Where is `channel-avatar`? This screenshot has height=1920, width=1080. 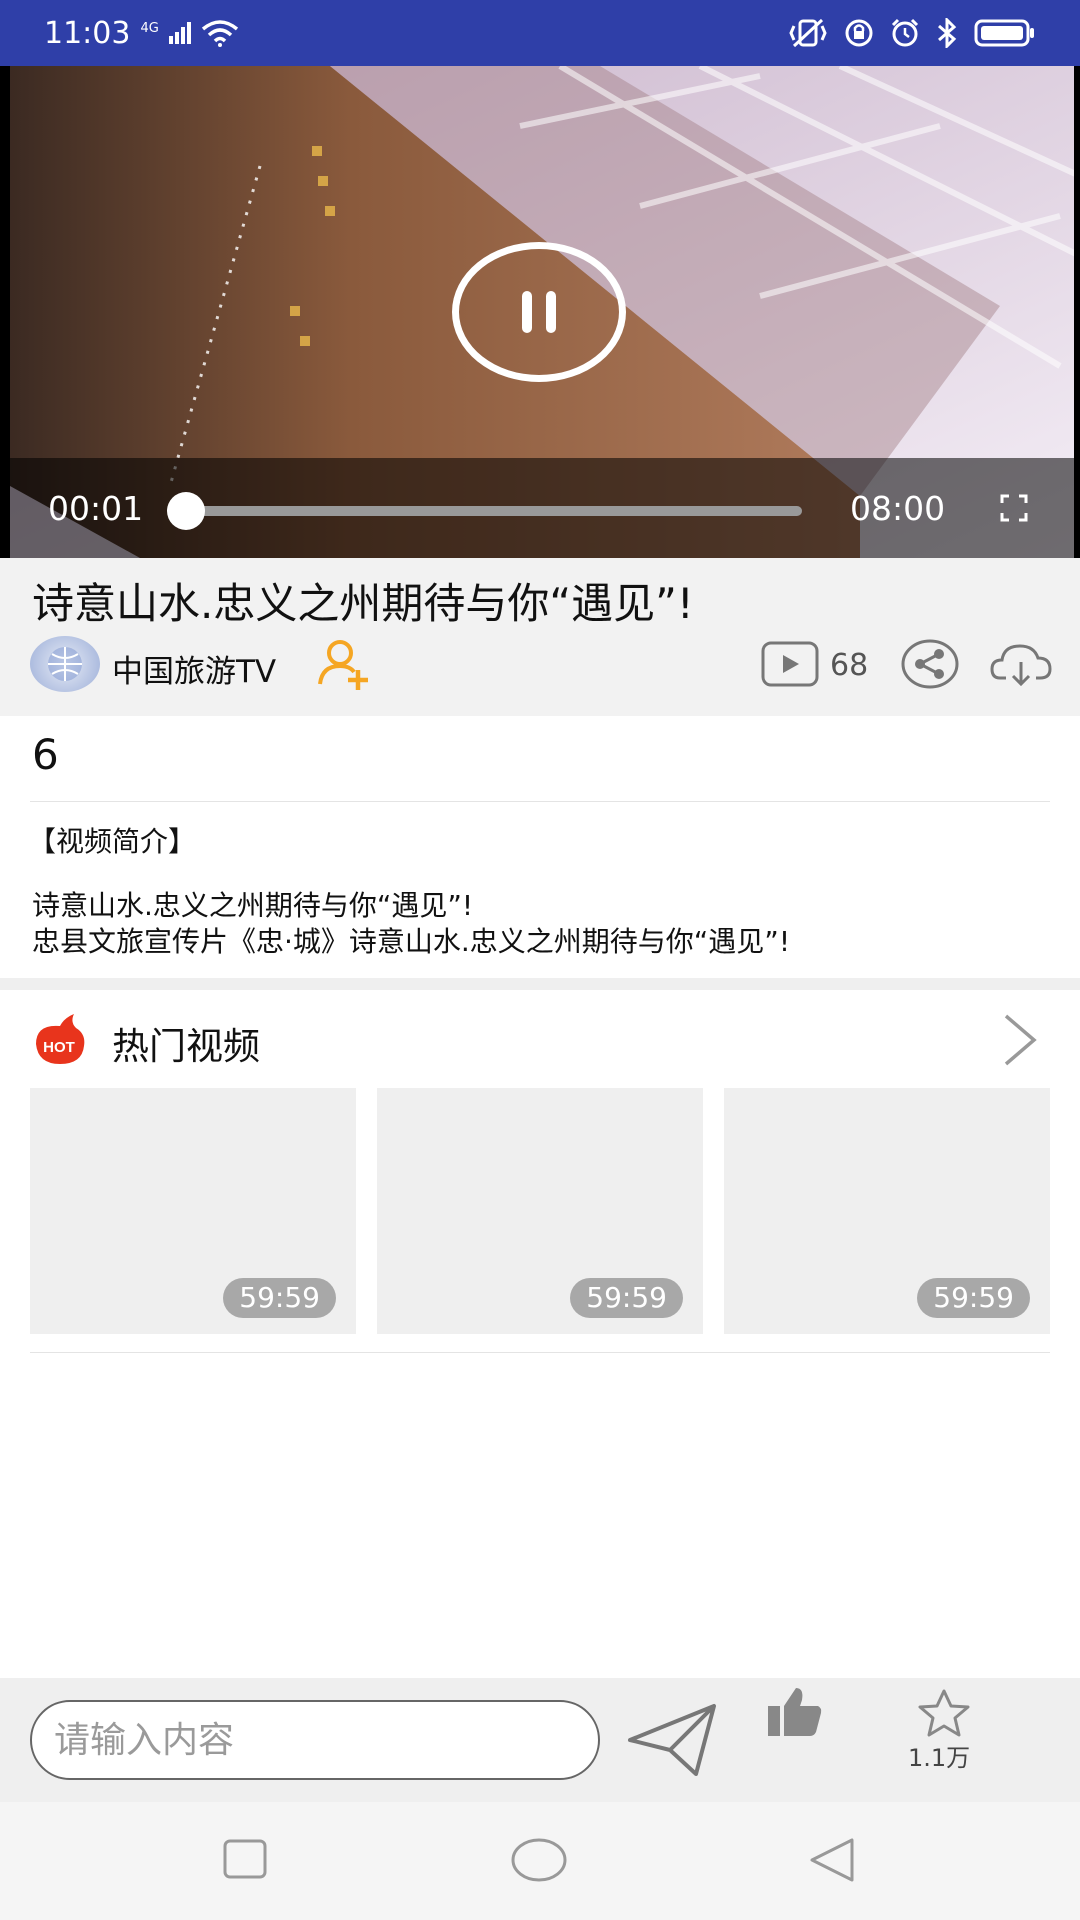
channel-avatar is located at coordinates (65, 664).